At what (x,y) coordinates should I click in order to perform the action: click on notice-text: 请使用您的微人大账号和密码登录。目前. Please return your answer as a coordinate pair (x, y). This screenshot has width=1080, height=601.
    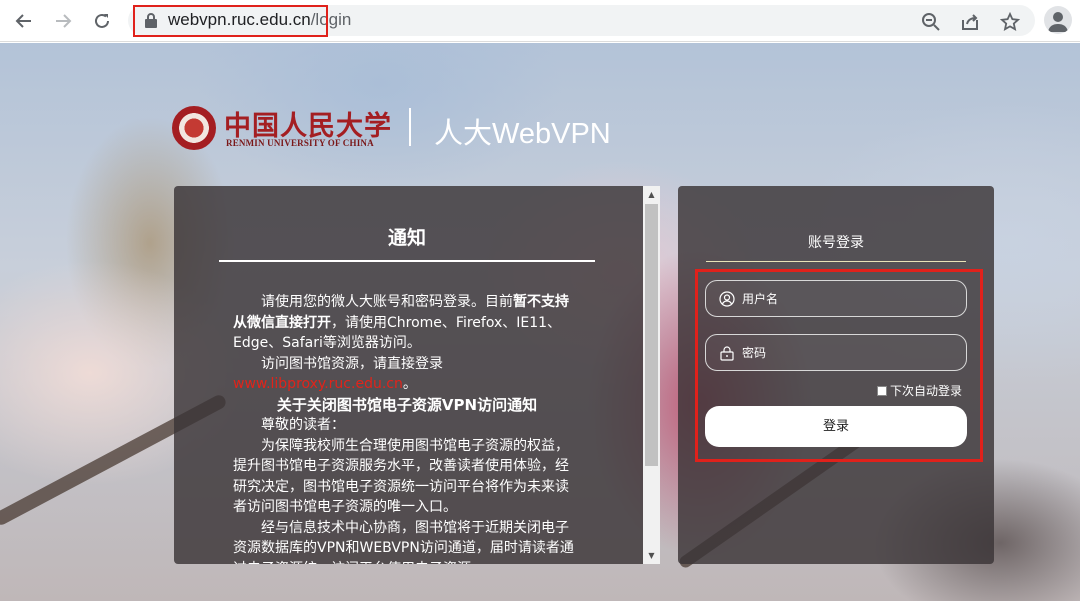
    Looking at the image, I should click on (387, 302).